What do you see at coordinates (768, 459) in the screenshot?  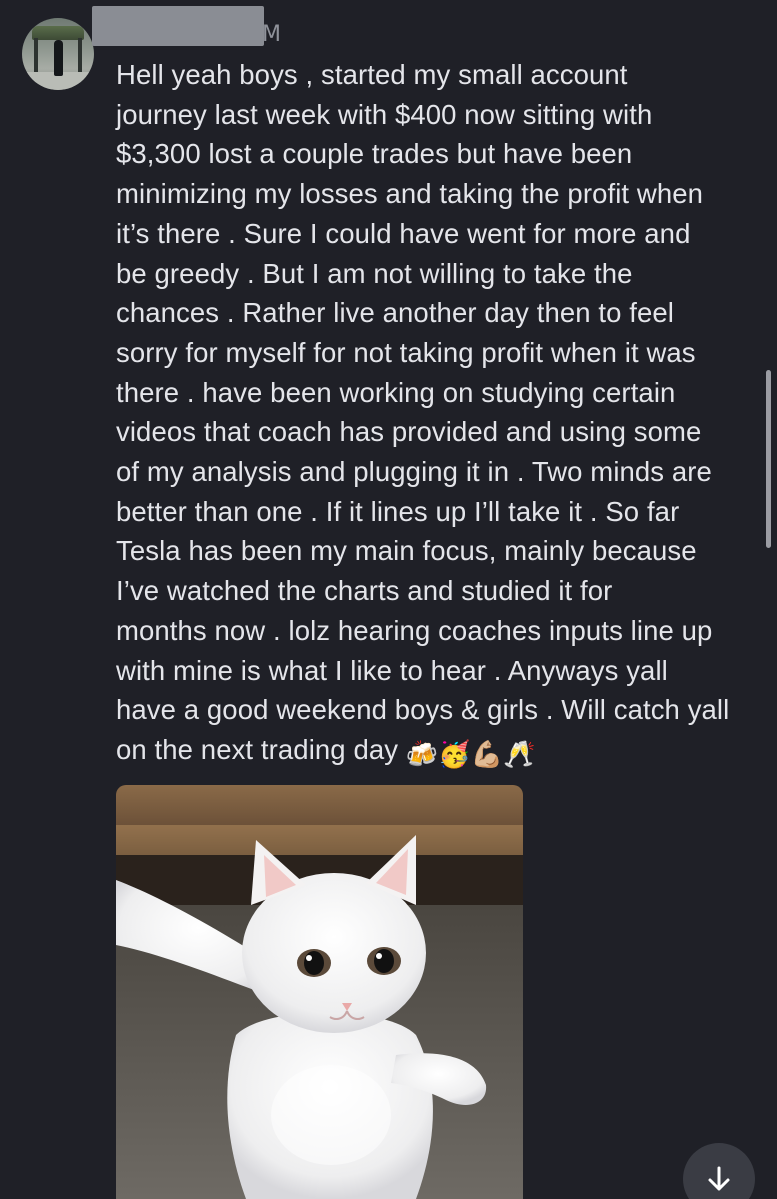 I see `scrollbar` at bounding box center [768, 459].